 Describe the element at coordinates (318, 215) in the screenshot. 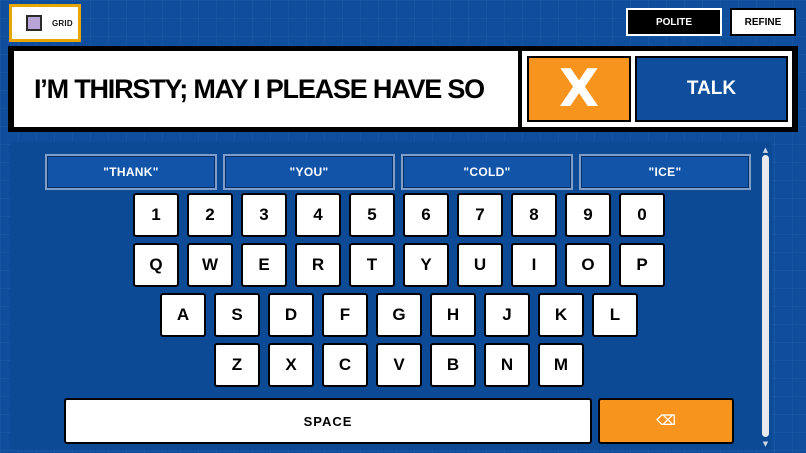

I see `key-4: 4` at that location.